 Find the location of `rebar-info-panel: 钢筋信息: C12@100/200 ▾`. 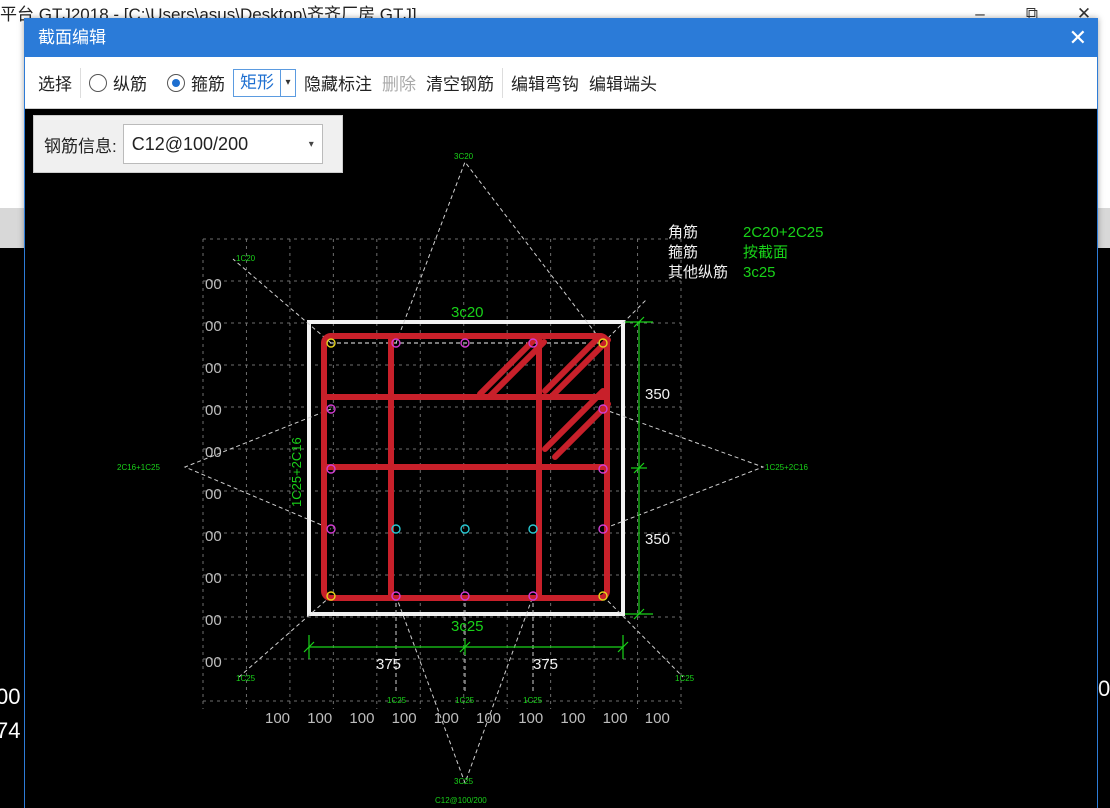

rebar-info-panel: 钢筋信息: C12@100/200 ▾ is located at coordinates (188, 144).